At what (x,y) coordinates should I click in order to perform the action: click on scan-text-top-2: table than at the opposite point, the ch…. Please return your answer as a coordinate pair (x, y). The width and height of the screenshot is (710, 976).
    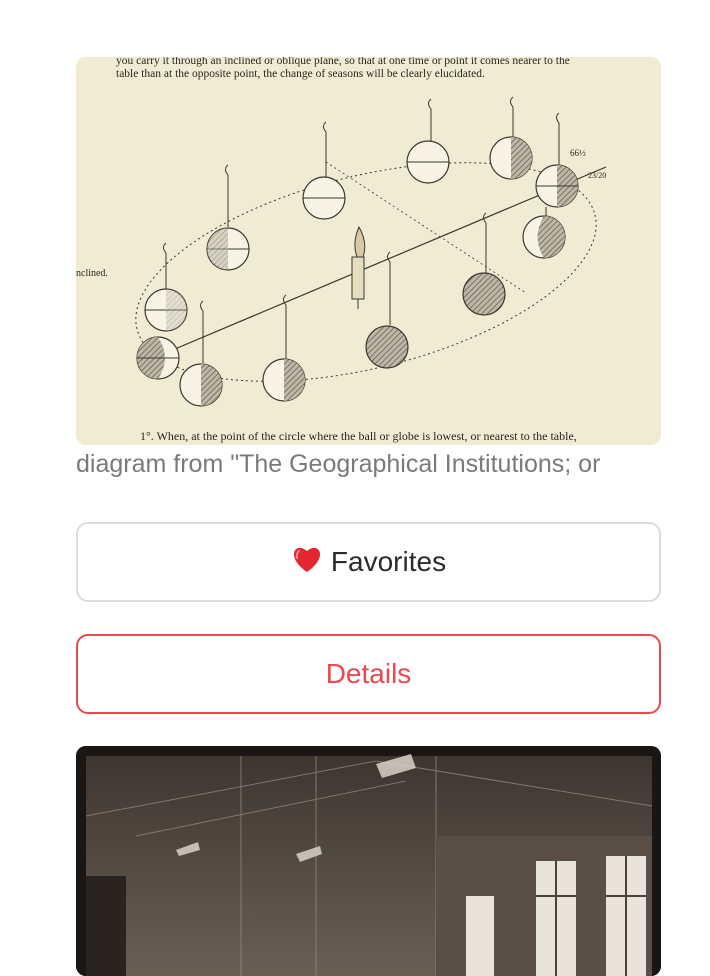
    Looking at the image, I should click on (300, 74).